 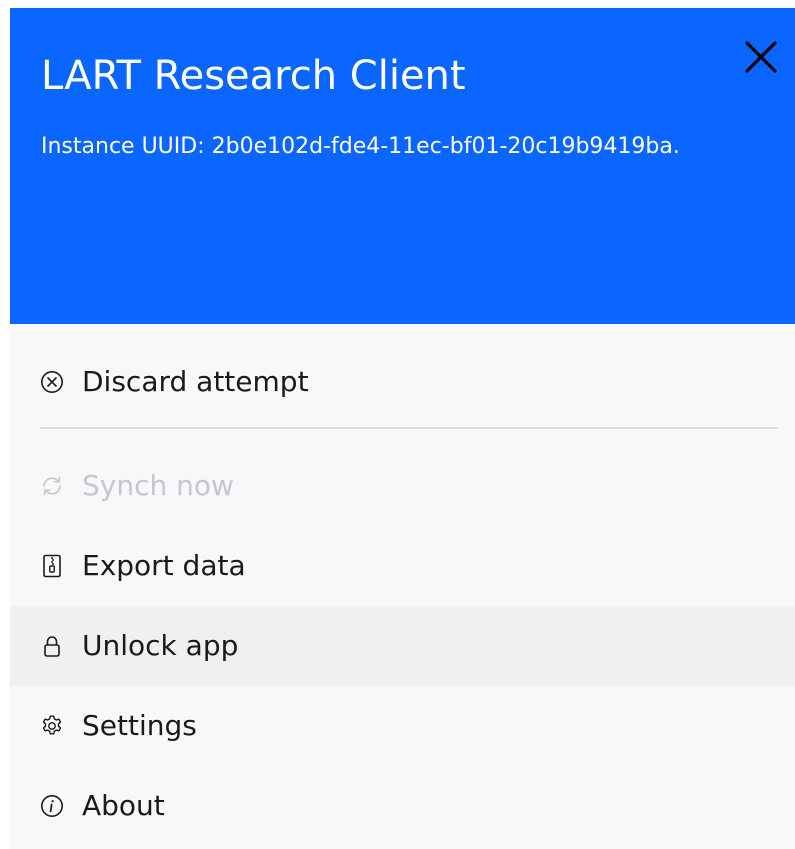 What do you see at coordinates (158, 485) in the screenshot?
I see `menu-item-label: Synch now` at bounding box center [158, 485].